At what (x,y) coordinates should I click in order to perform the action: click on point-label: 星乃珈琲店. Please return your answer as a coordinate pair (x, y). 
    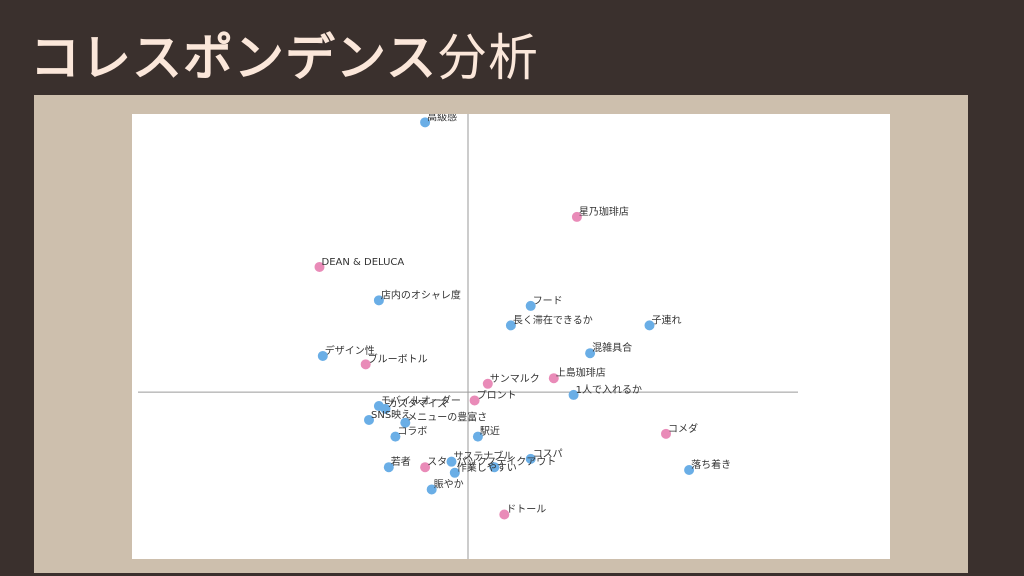
    Looking at the image, I should click on (604, 211).